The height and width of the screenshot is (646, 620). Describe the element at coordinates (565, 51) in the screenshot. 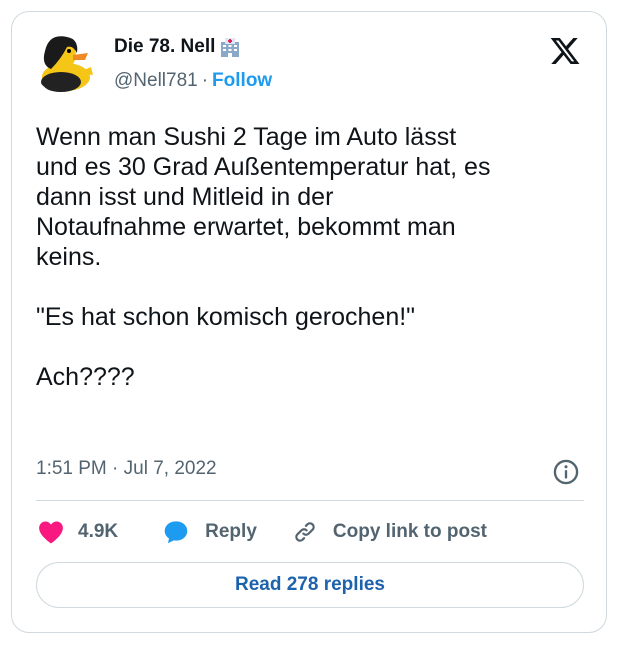

I see `x-logo-icon` at that location.